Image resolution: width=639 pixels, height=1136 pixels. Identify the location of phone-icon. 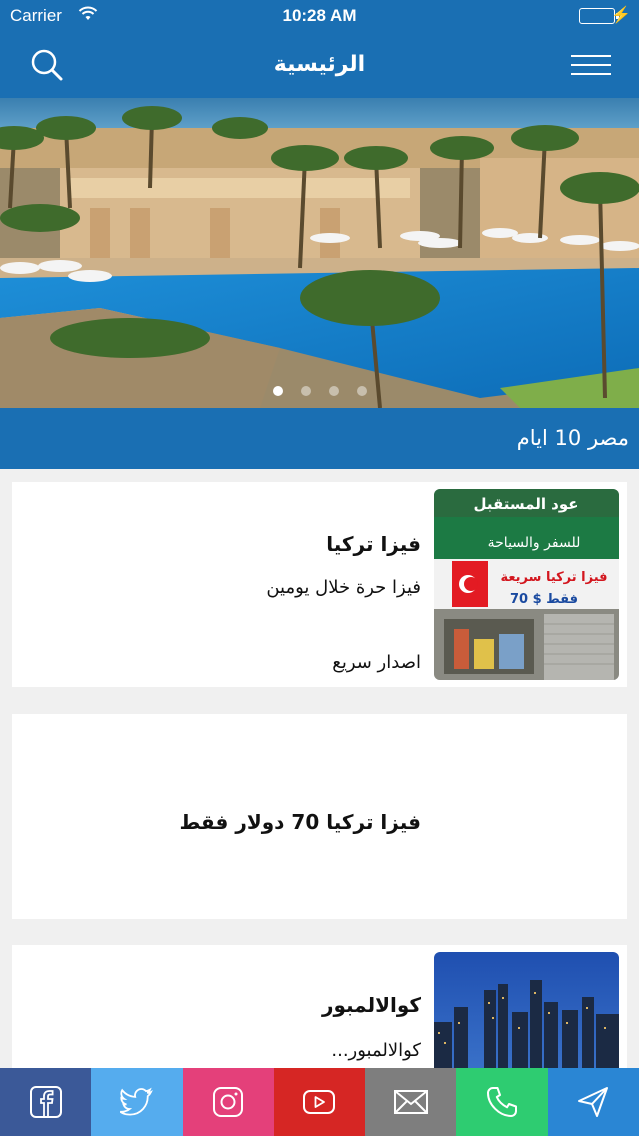
(502, 1102).